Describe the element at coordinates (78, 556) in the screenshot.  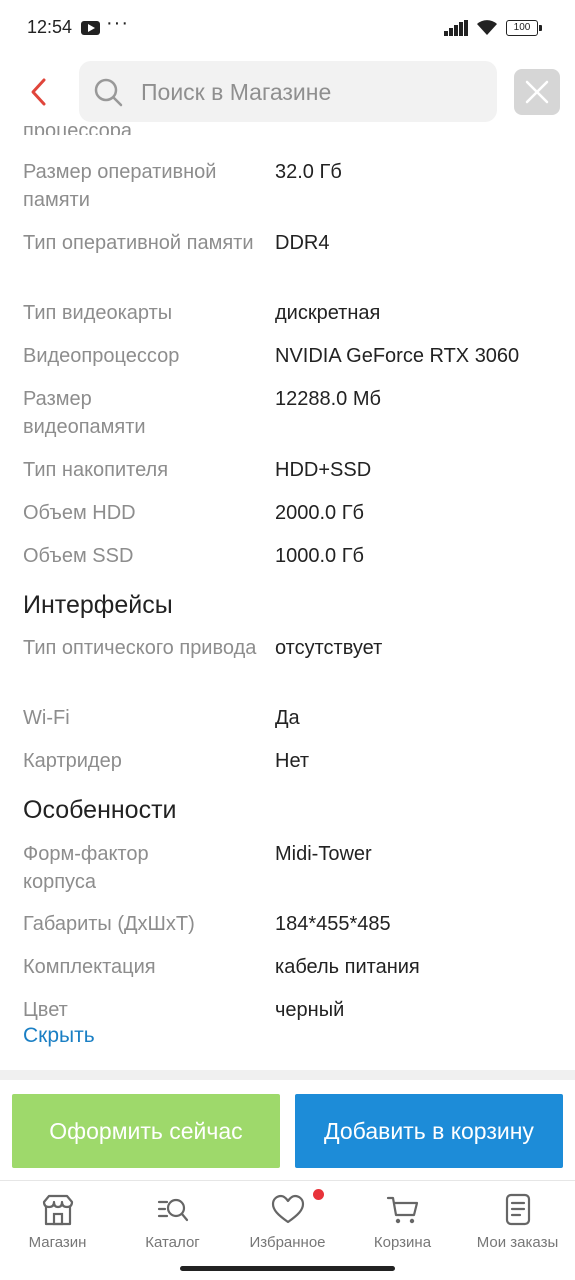
I see `spec-label: Объем SSD` at that location.